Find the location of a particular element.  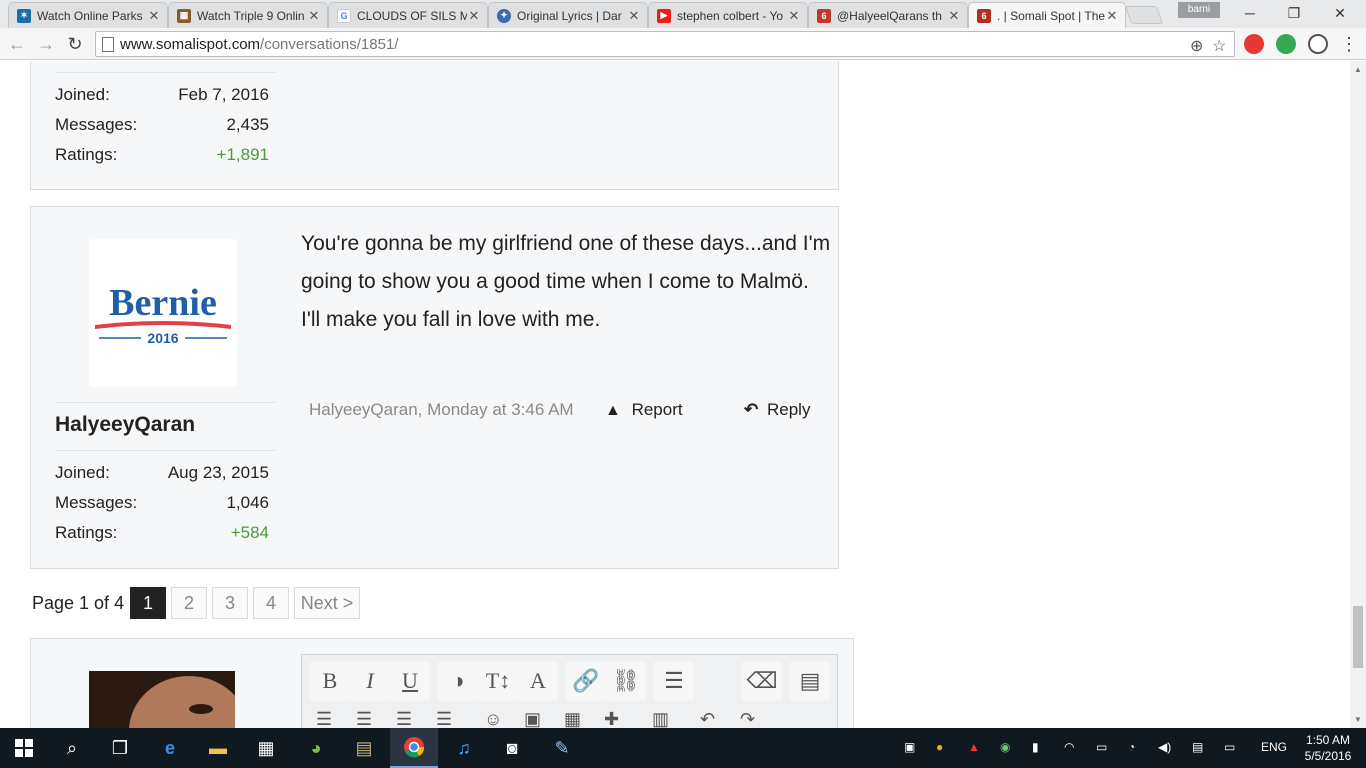

battery-icon: ▭ is located at coordinates (1101, 747).